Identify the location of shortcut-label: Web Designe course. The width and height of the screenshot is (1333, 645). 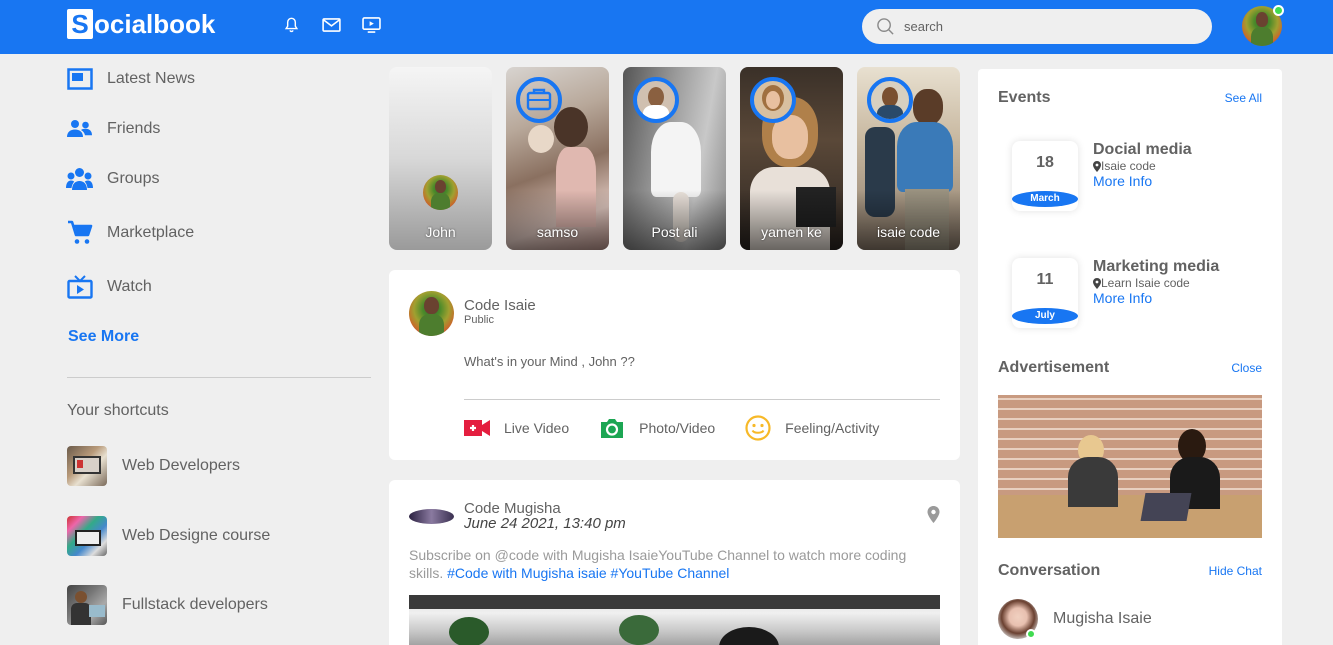
(196, 535).